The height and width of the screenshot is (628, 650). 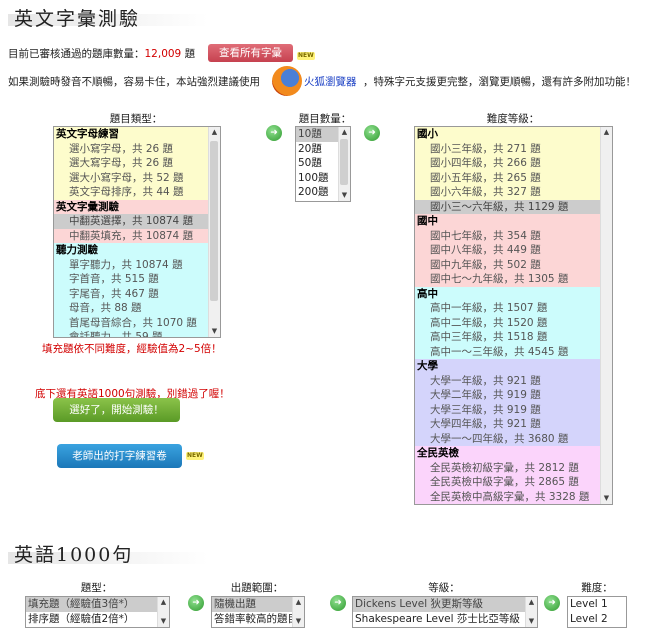 What do you see at coordinates (134, 82) in the screenshot?
I see `notice-before: 如果測驗時發音不順暢，容易卡住，本站強烈建議使用` at bounding box center [134, 82].